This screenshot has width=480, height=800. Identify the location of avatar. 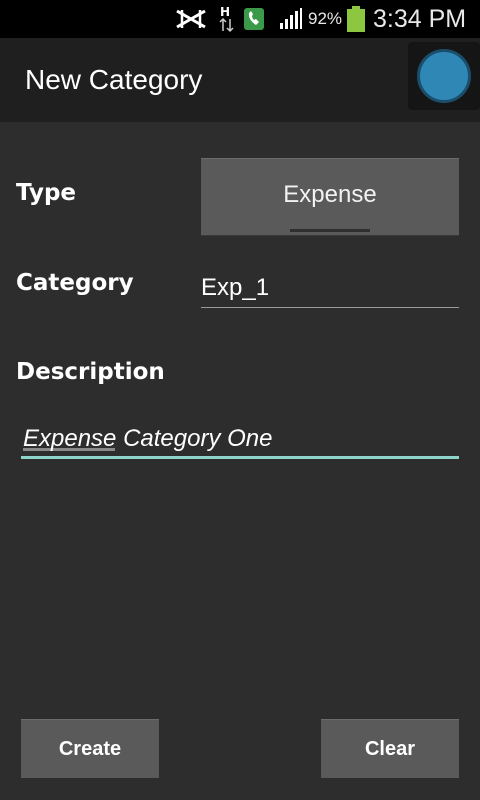
(444, 76).